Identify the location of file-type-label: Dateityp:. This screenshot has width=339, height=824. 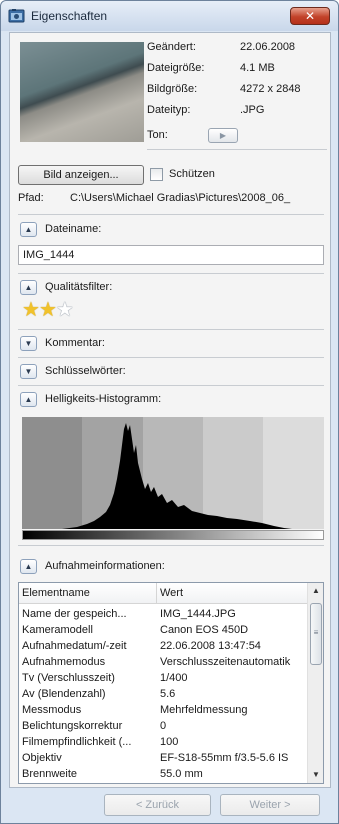
(169, 110).